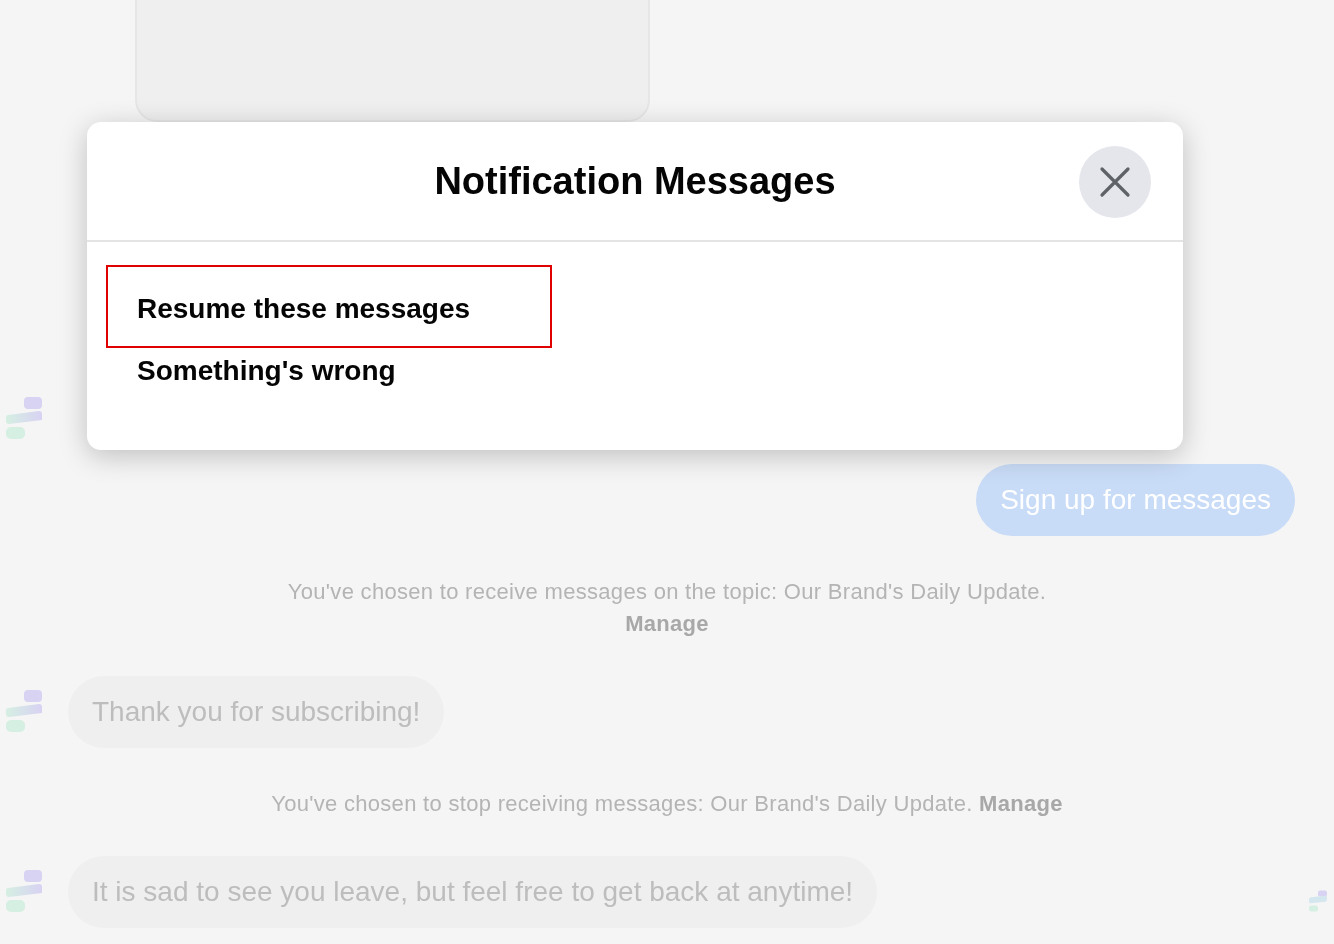 This screenshot has height=944, width=1334. I want to click on dialog-title: Notification Messages, so click(635, 181).